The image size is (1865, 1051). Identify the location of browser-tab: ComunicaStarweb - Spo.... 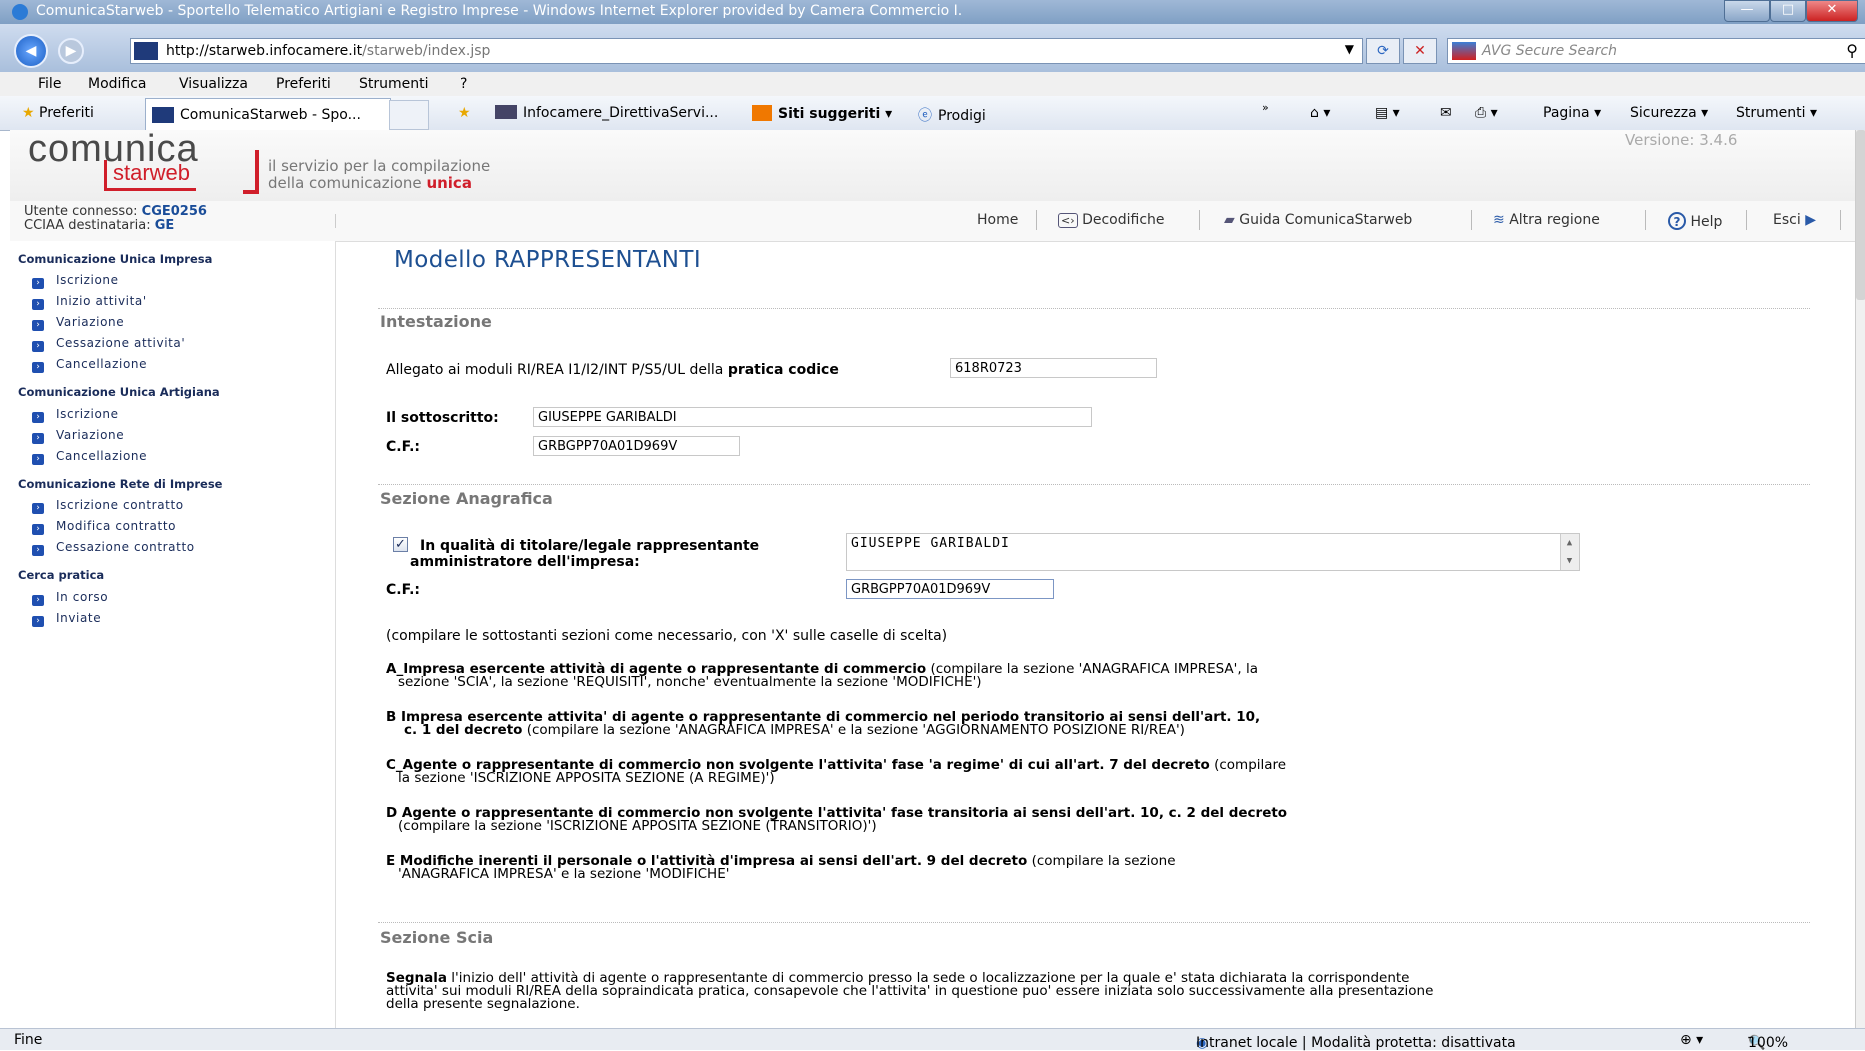
(268, 114).